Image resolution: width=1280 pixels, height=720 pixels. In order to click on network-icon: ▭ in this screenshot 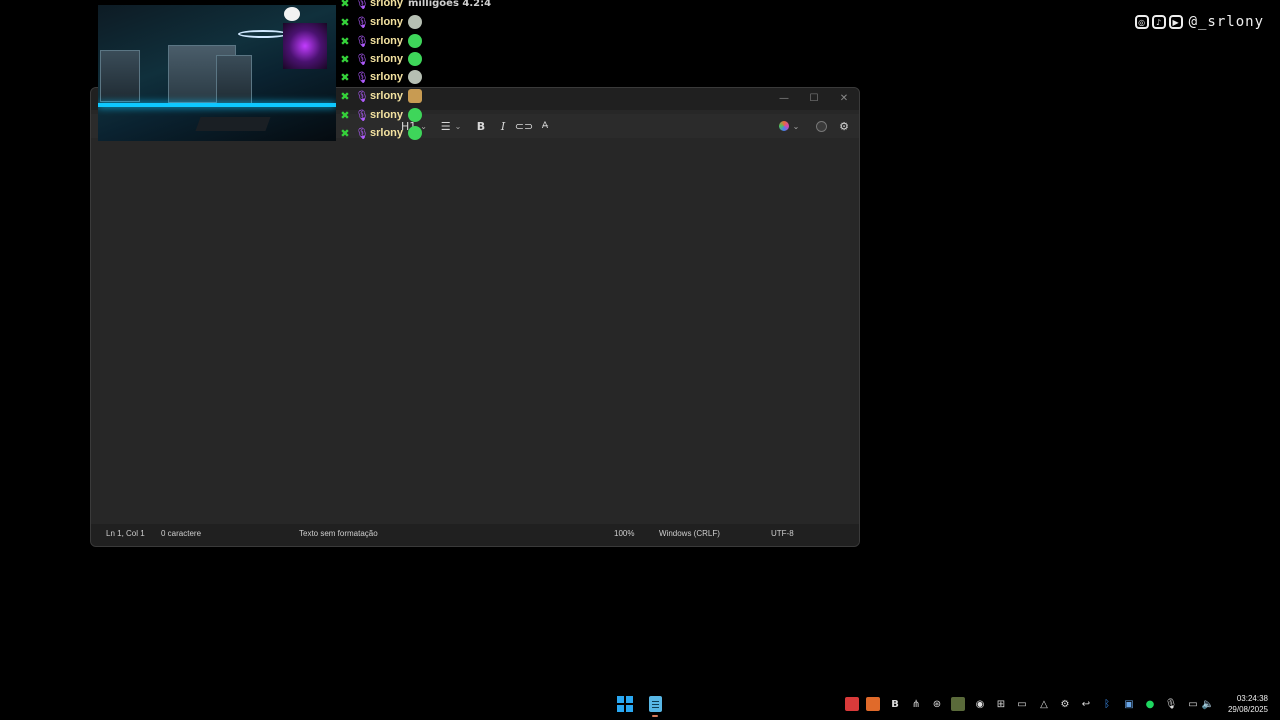, I will do `click(1193, 704)`.